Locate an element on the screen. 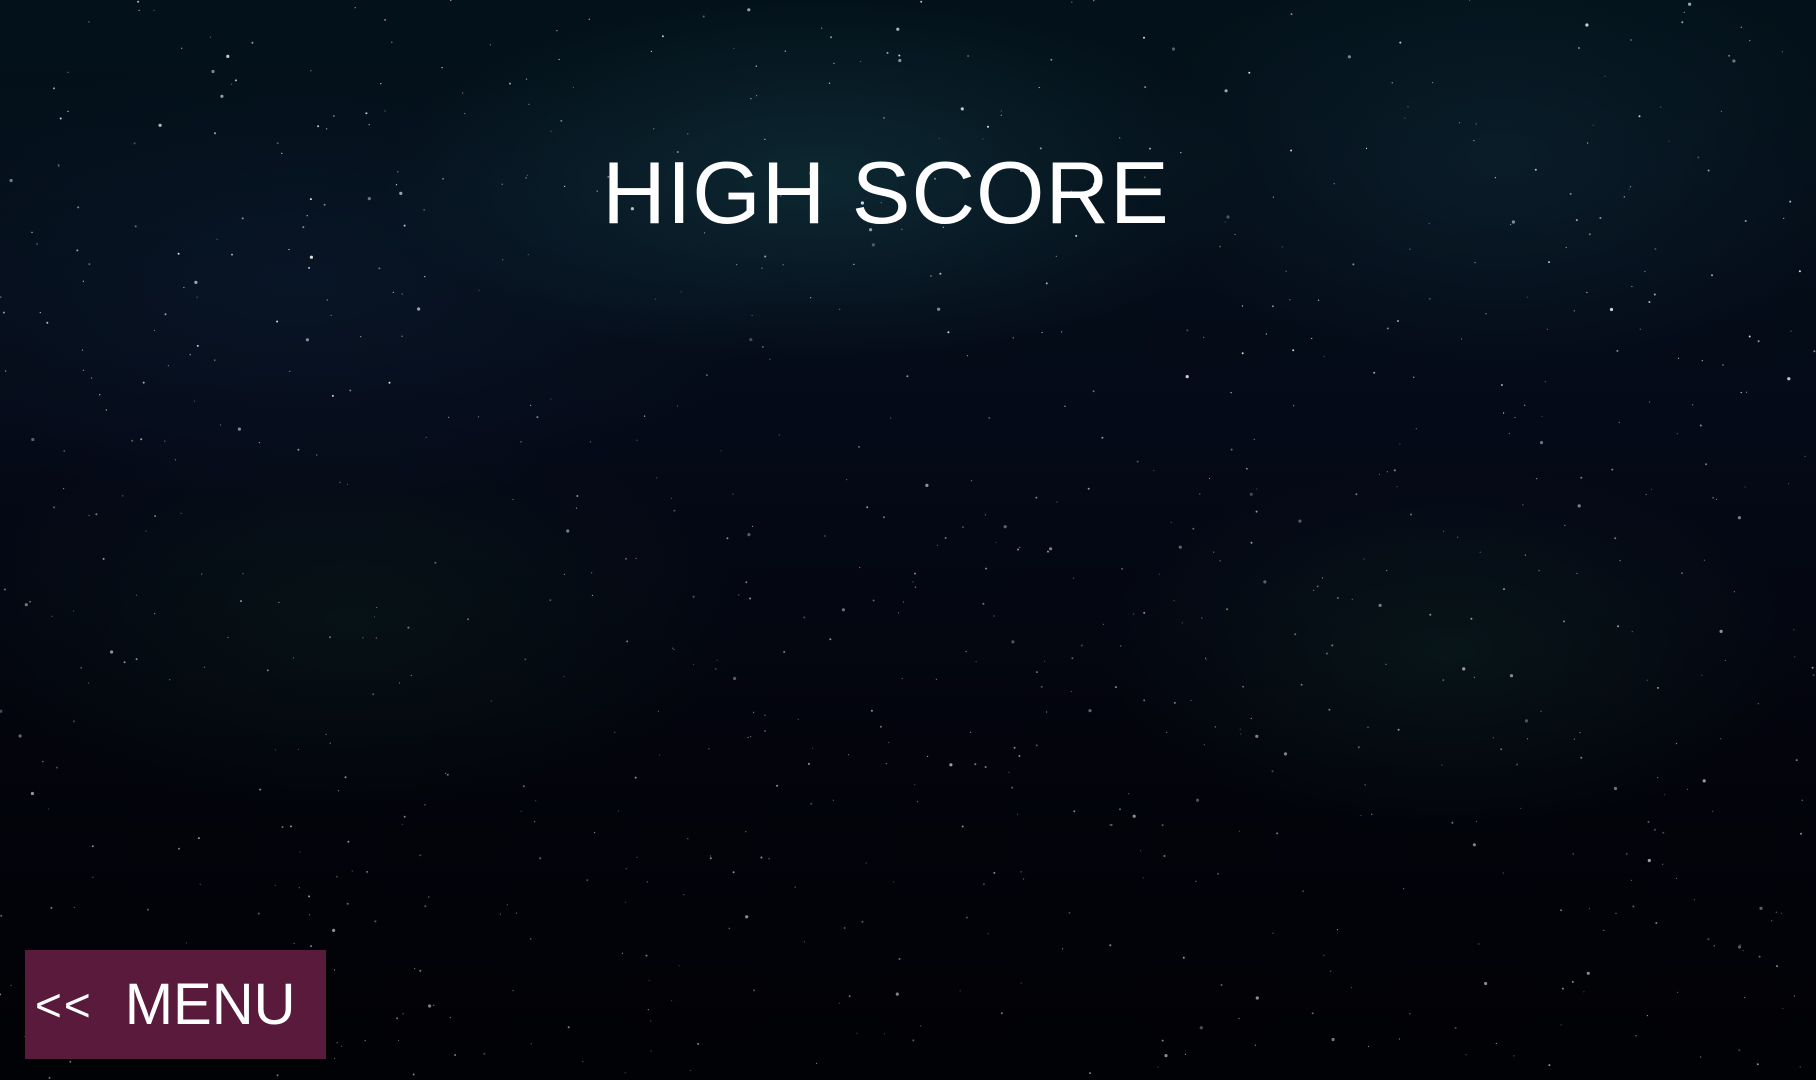 This screenshot has height=1080, width=1816. double-left-arrow-icon: << is located at coordinates (64, 1004).